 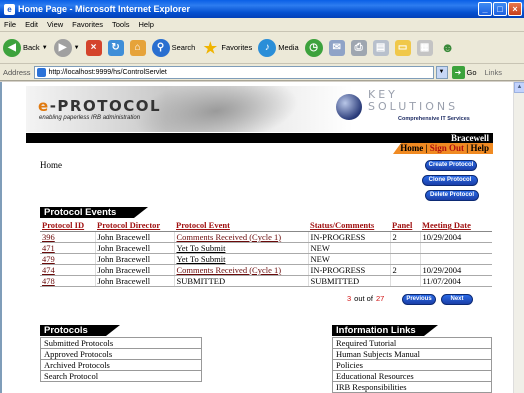 I want to click on address-label: Address, so click(x=17, y=72).